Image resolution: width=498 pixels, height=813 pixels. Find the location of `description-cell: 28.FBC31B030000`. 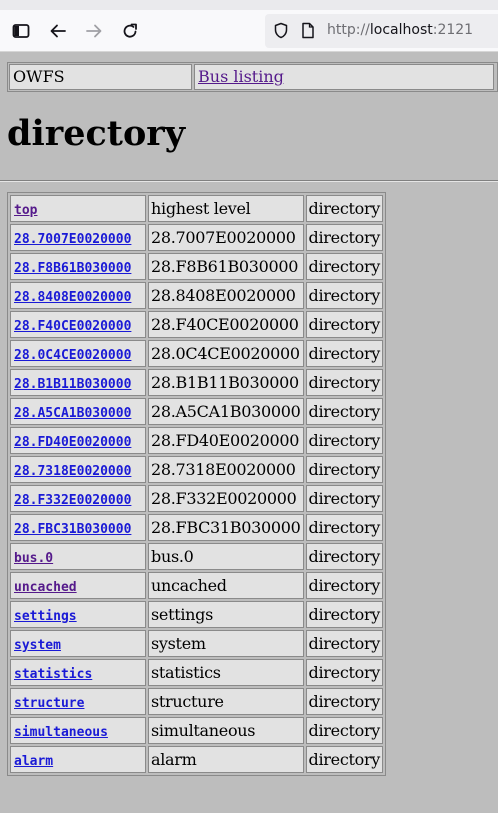

description-cell: 28.FBC31B030000 is located at coordinates (226, 527).